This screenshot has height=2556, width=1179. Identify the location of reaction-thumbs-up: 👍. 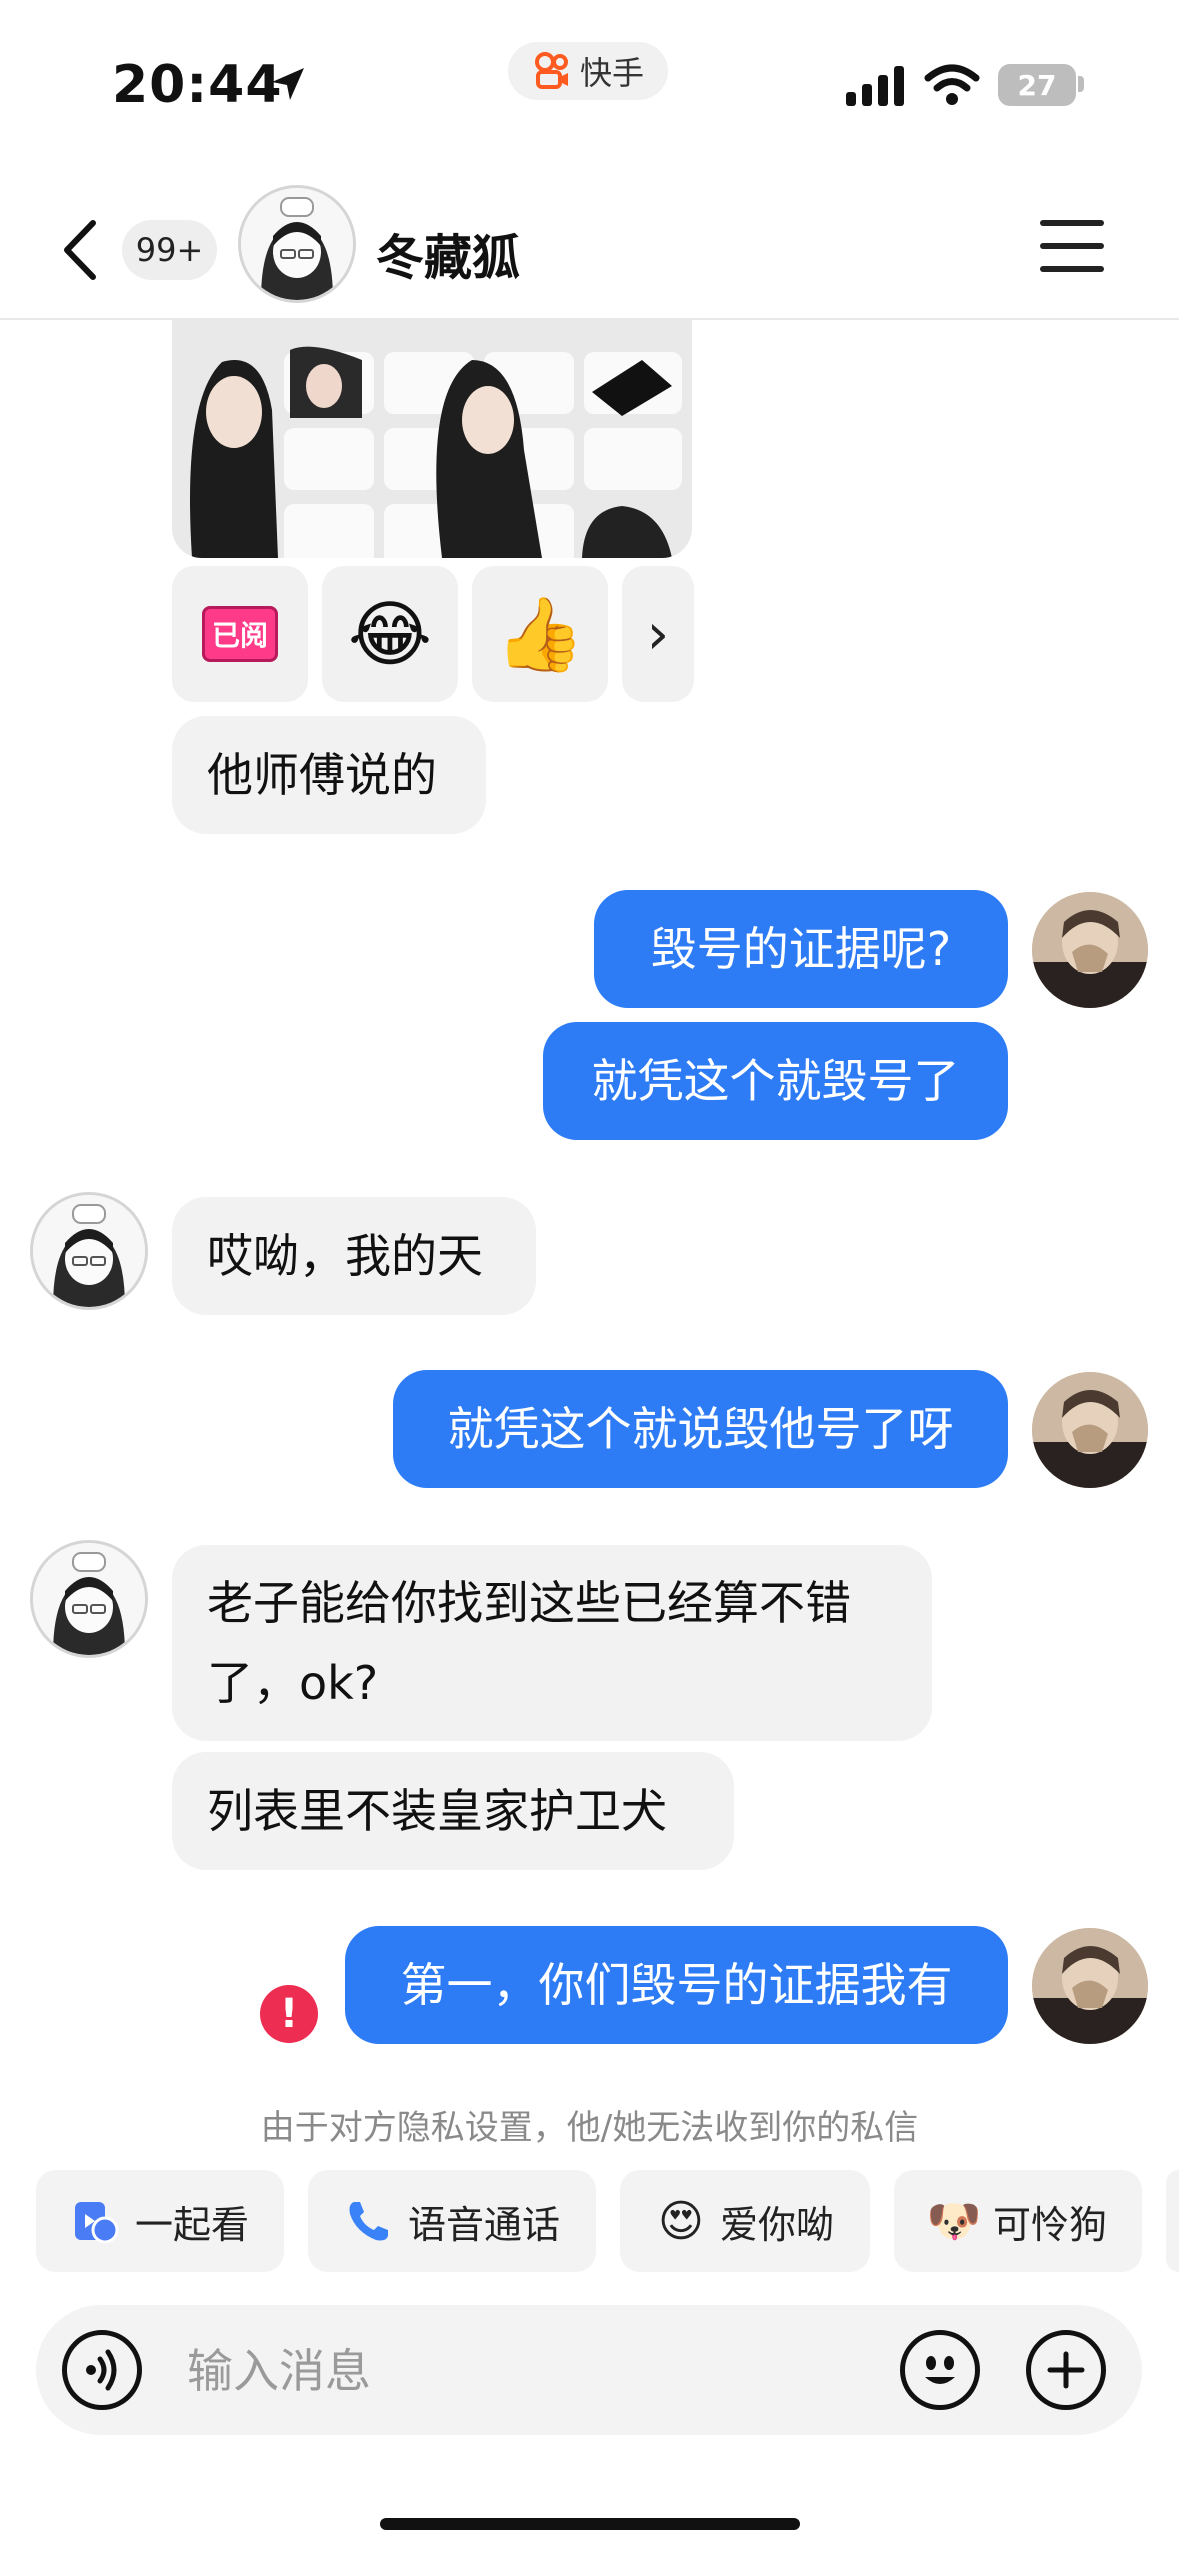
(540, 634).